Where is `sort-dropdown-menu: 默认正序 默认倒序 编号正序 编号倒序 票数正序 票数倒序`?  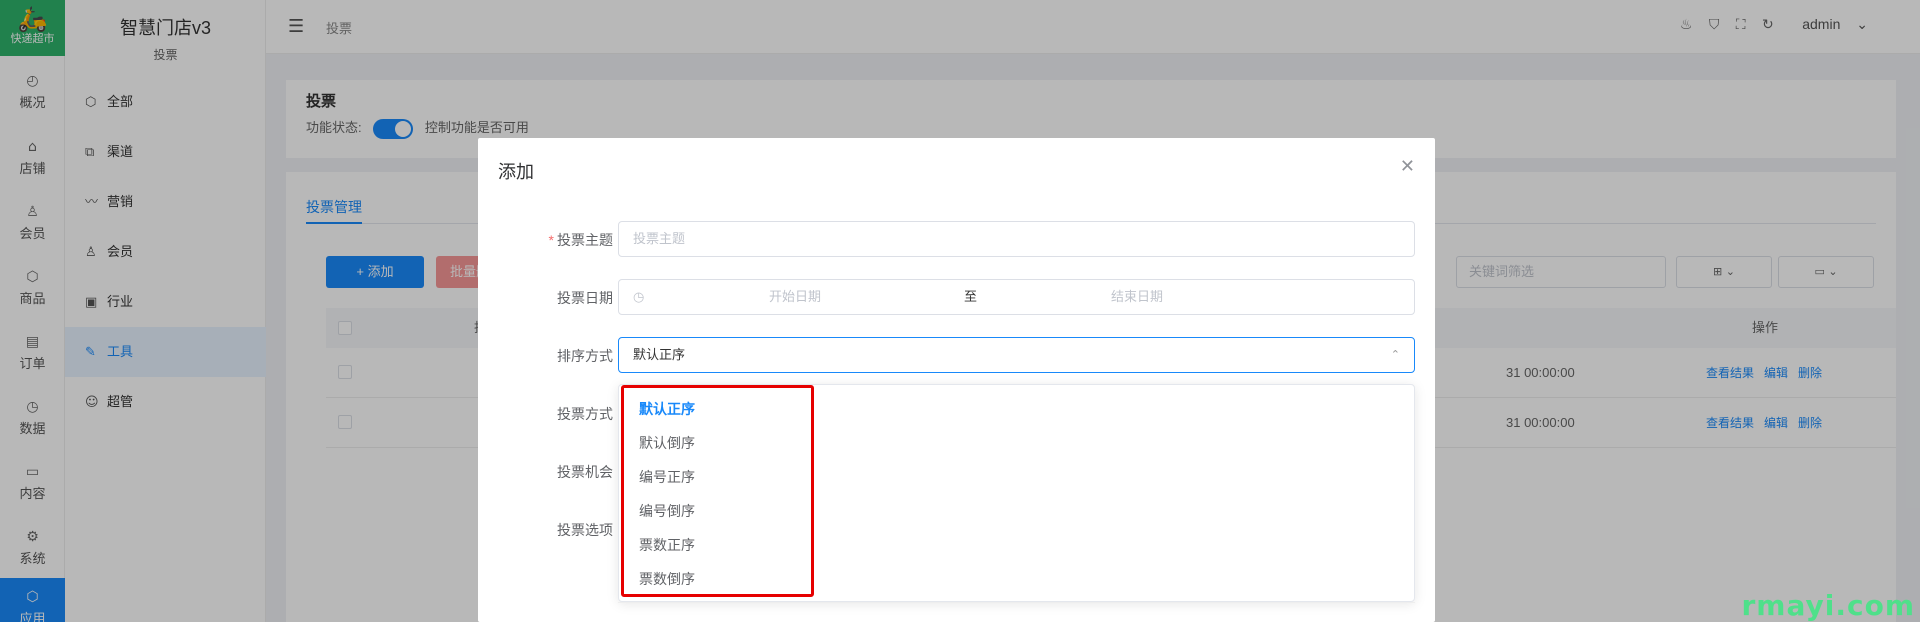
sort-dropdown-menu: 默认正序 默认倒序 编号正序 编号倒序 票数正序 票数倒序 is located at coordinates (1016, 493).